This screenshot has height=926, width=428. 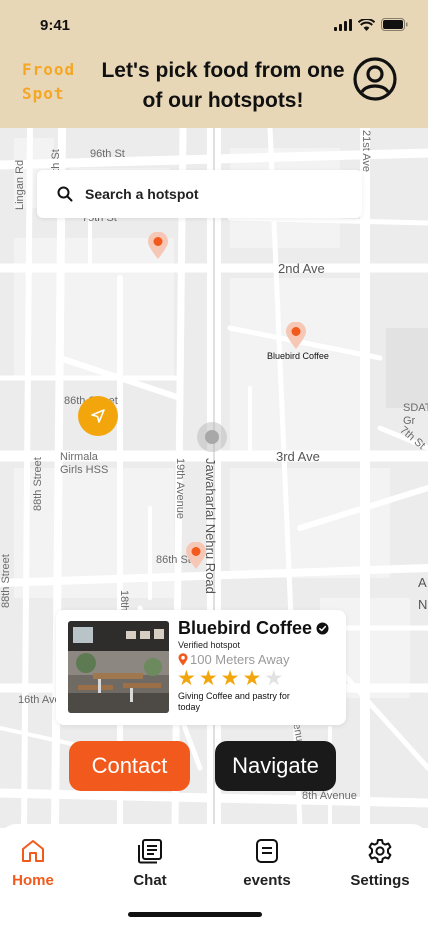 What do you see at coordinates (118, 667) in the screenshot?
I see `hotspot-photo` at bounding box center [118, 667].